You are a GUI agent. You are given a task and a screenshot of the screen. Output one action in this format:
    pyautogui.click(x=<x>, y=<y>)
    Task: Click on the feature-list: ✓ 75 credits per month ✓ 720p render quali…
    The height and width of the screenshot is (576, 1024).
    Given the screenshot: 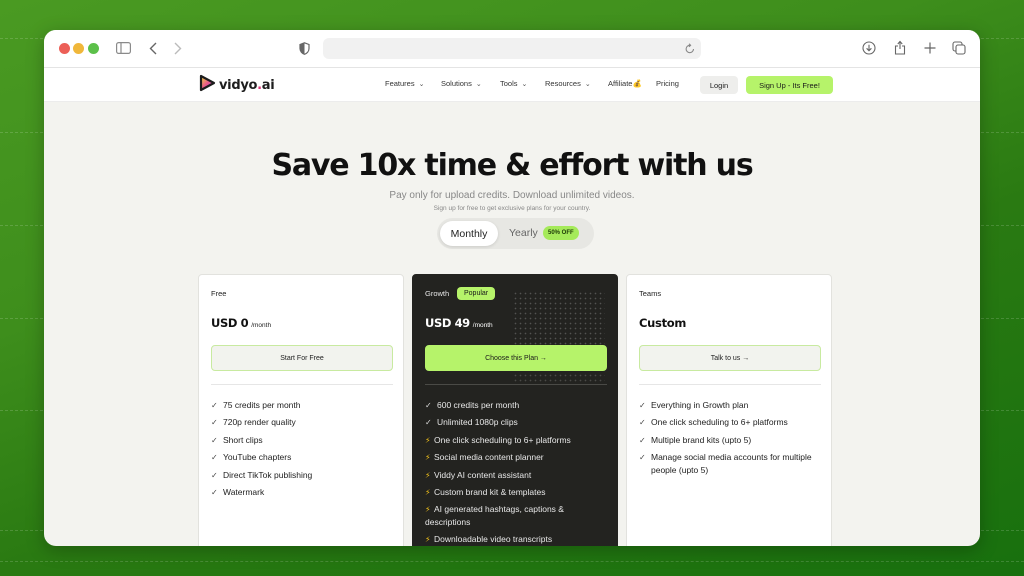 What is the action you would take?
    pyautogui.click(x=303, y=449)
    